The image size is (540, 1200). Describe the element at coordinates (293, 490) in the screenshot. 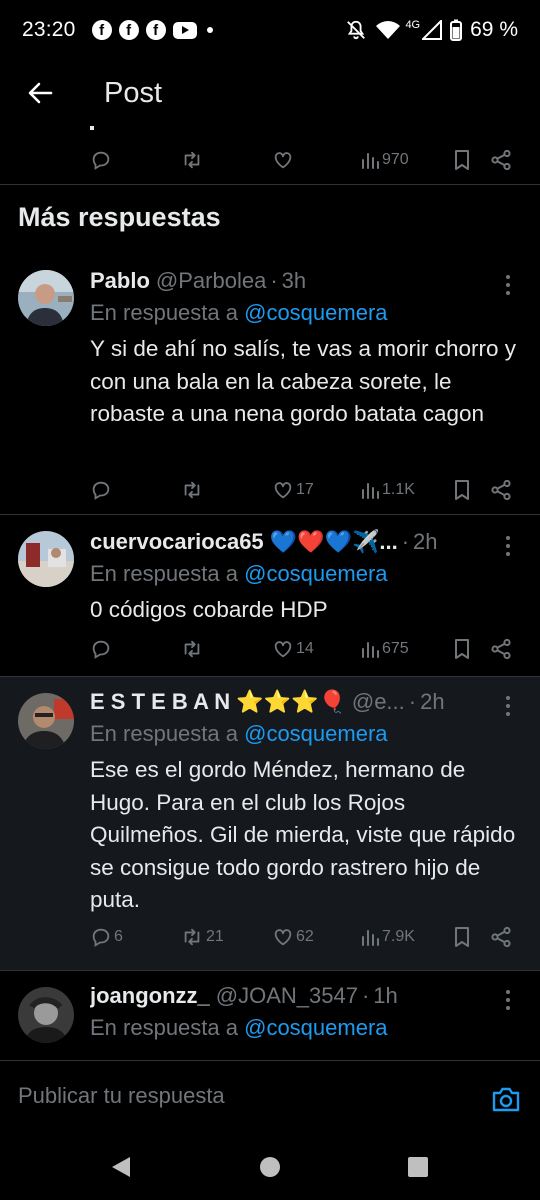

I see `like-button: 17` at that location.